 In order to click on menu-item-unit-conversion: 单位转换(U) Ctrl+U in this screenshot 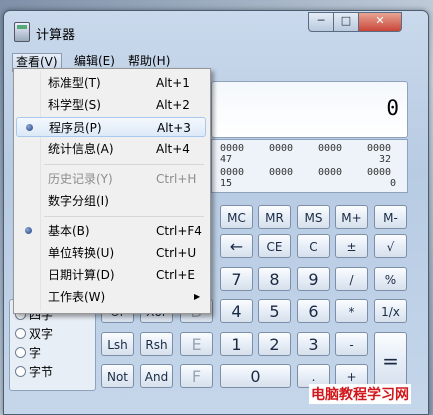, I will do `click(111, 253)`.